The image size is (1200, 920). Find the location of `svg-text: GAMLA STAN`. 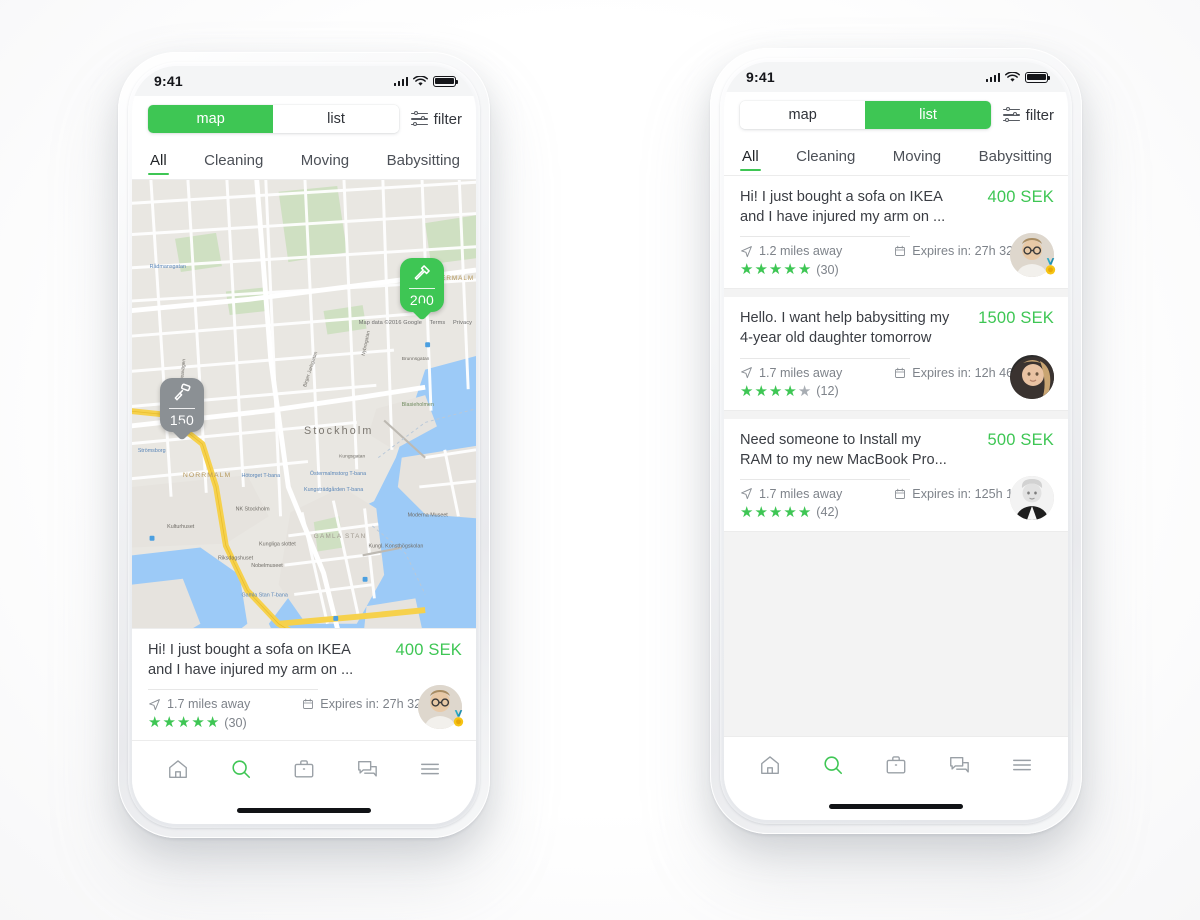

svg-text: GAMLA STAN is located at coordinates (340, 536).